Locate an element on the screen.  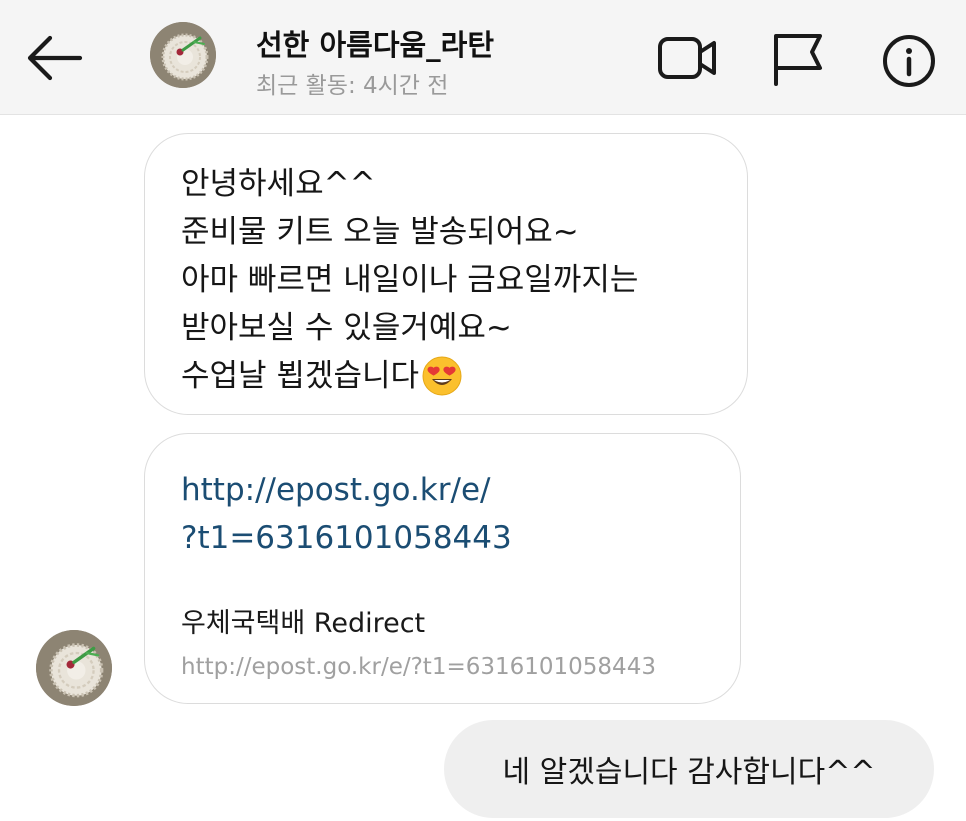
message-line: 준비물 키트 오늘 발송되어요~ is located at coordinates (380, 232).